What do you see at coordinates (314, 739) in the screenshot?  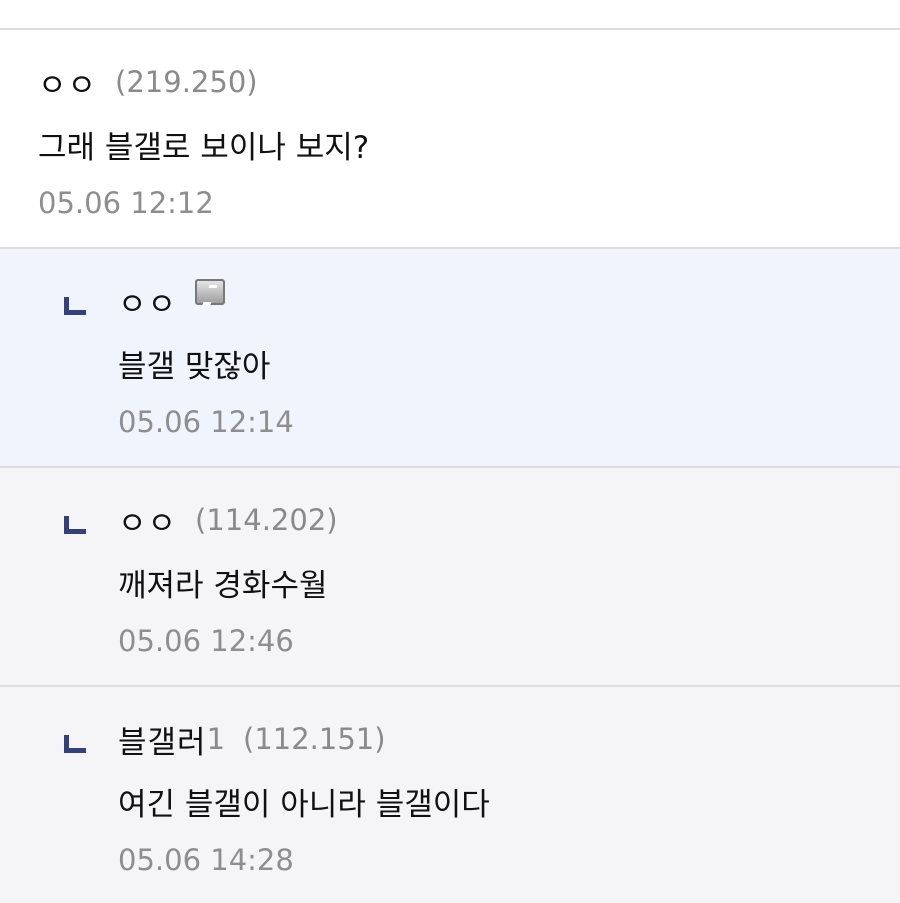 I see `reply-ip: (112.151)` at bounding box center [314, 739].